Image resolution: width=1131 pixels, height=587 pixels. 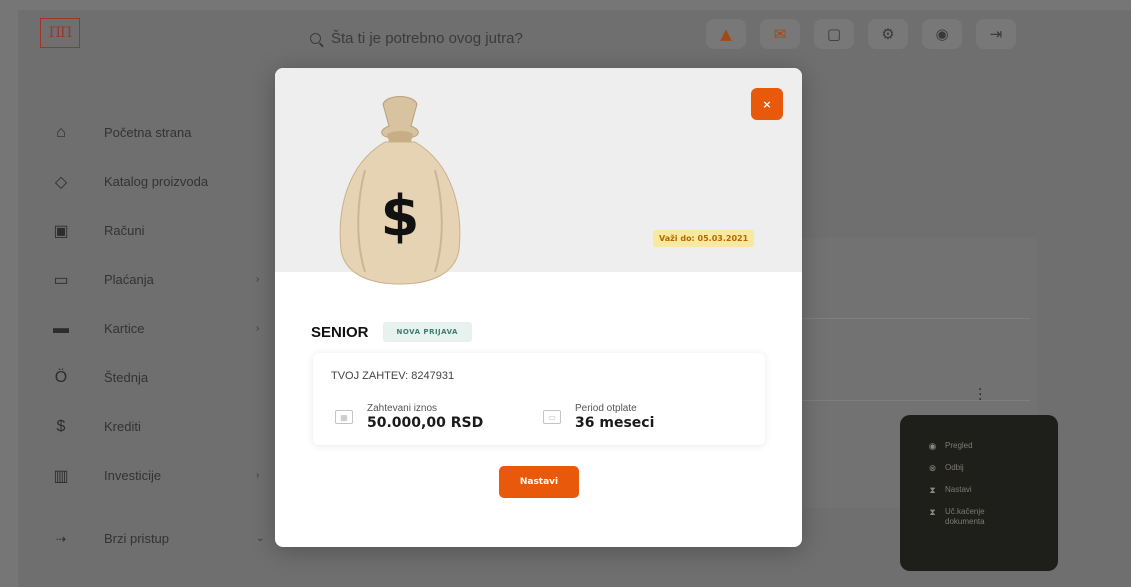 I want to click on sidebar-item-label: Investicije, so click(x=133, y=475).